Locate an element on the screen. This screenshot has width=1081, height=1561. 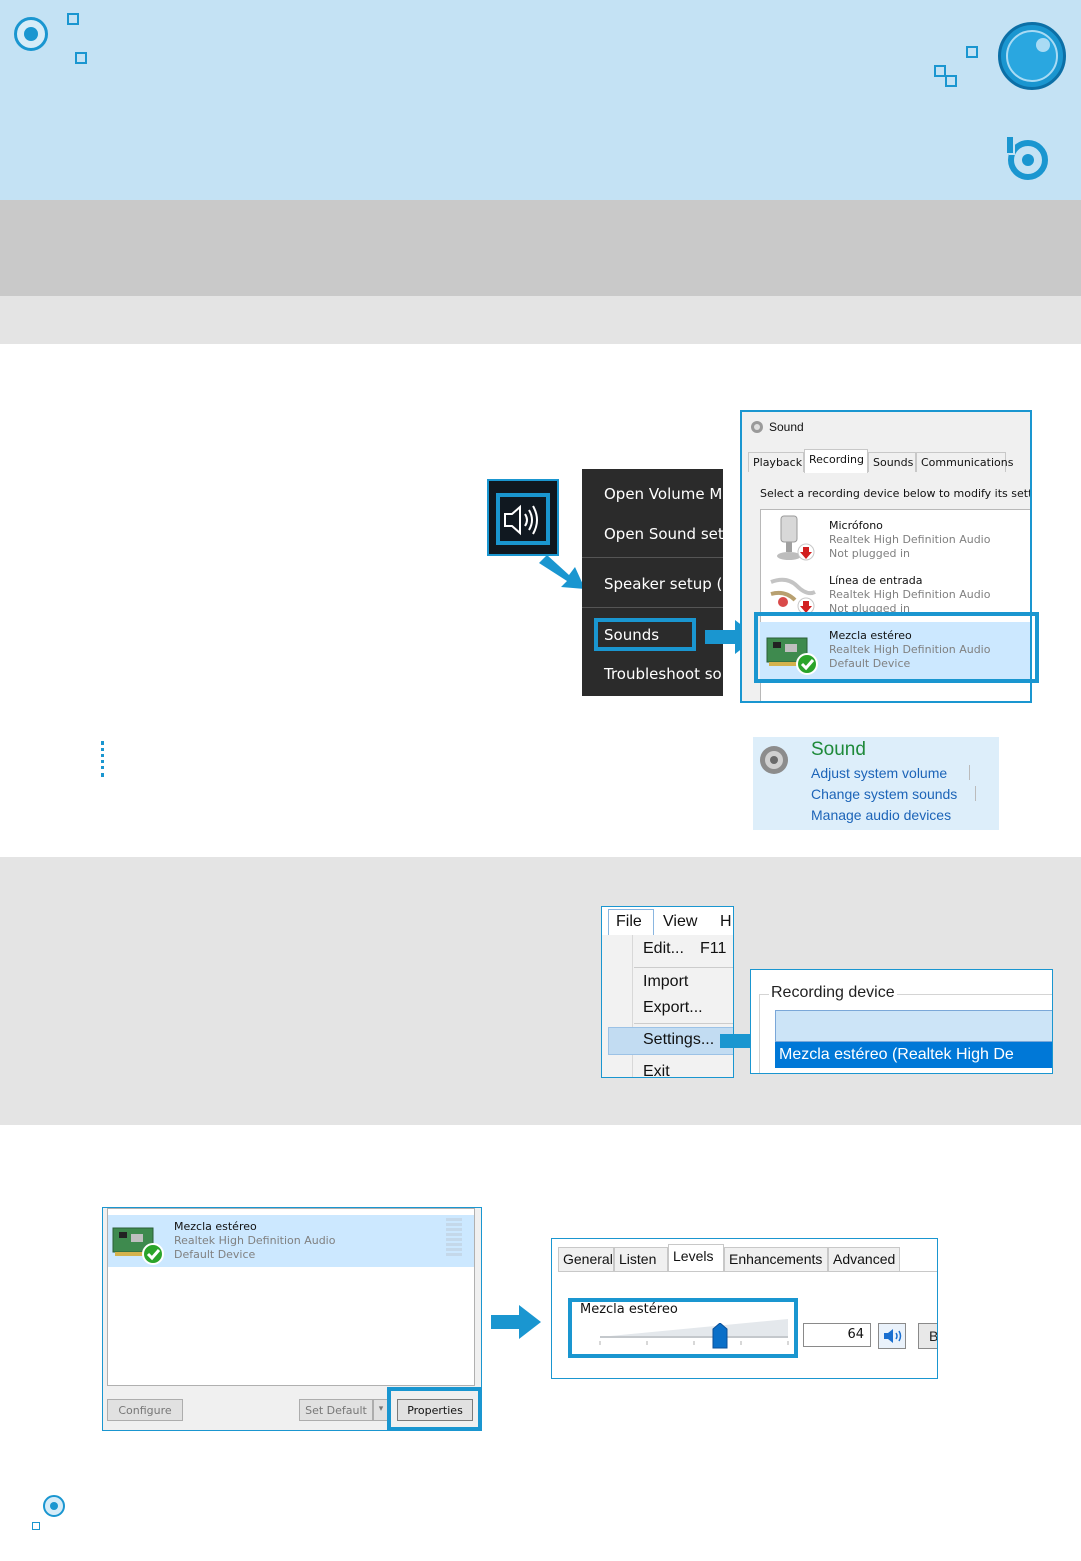
mute-button is located at coordinates (892, 1336).